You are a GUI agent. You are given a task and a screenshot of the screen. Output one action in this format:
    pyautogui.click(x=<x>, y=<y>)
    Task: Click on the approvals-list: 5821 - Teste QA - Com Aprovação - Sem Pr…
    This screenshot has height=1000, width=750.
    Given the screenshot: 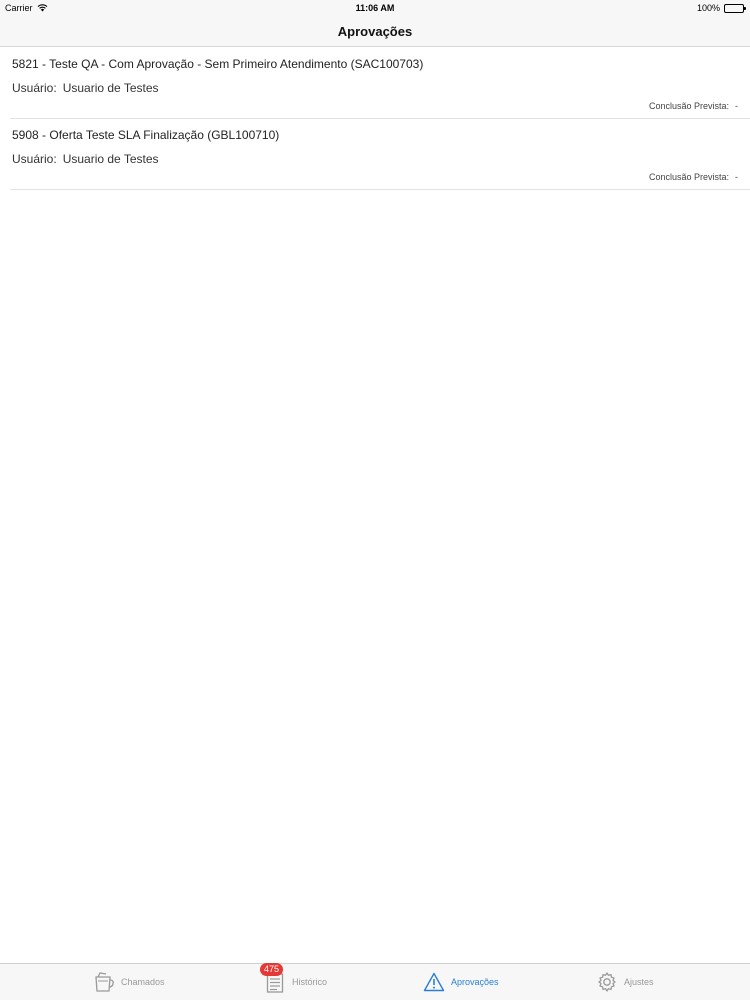 What is the action you would take?
    pyautogui.click(x=375, y=119)
    